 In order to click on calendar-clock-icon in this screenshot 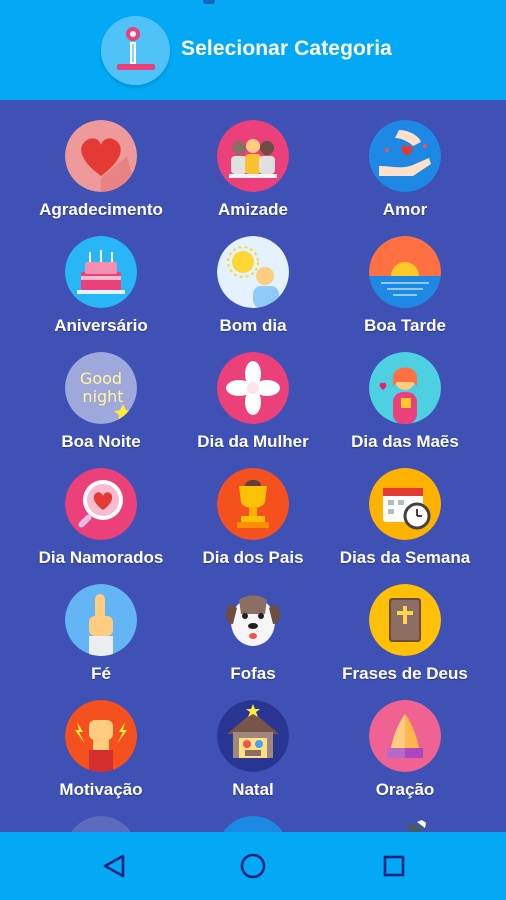, I will do `click(405, 504)`.